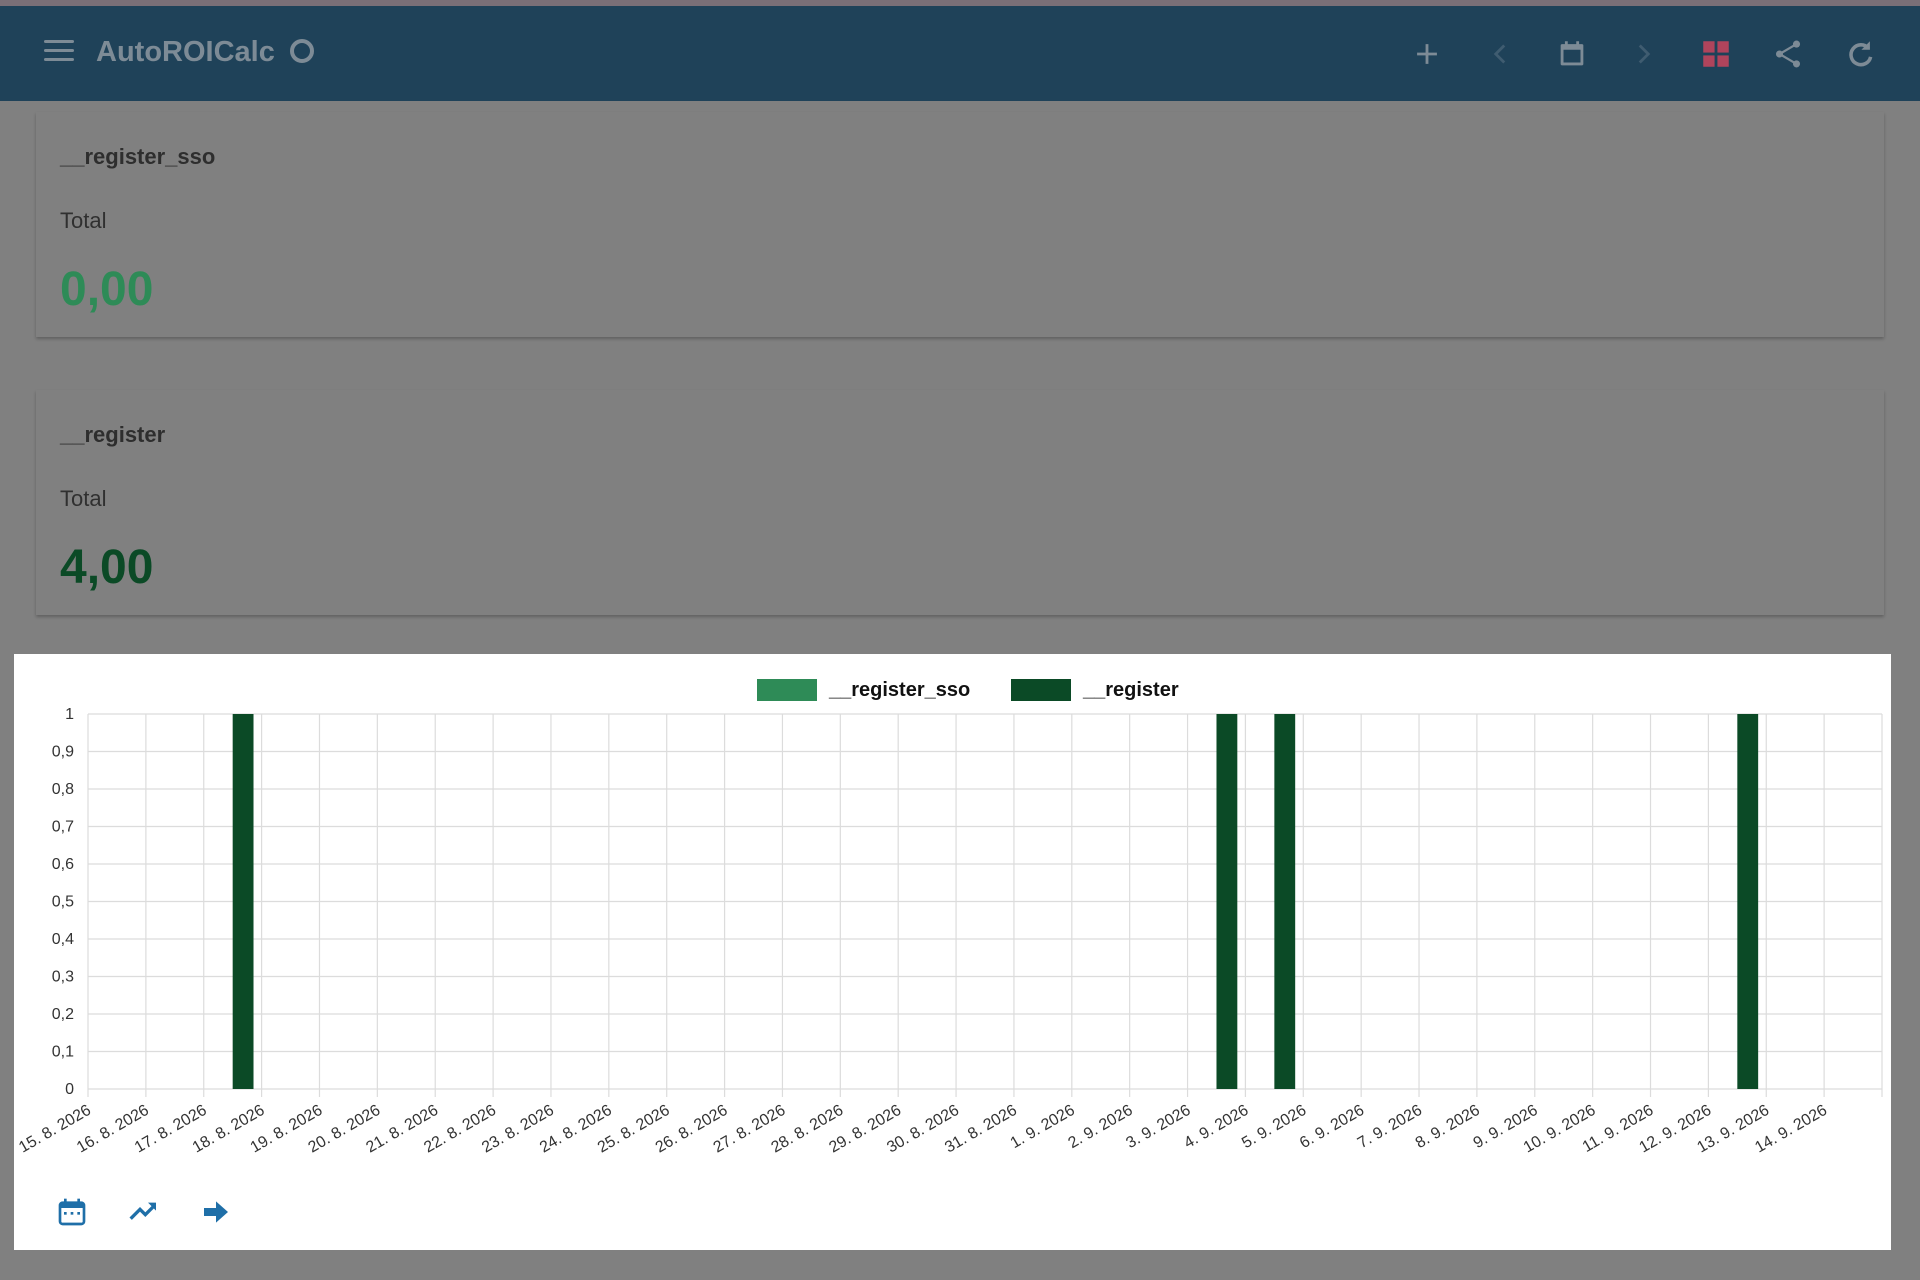 The height and width of the screenshot is (1280, 1920). I want to click on refresh-icon, so click(1861, 54).